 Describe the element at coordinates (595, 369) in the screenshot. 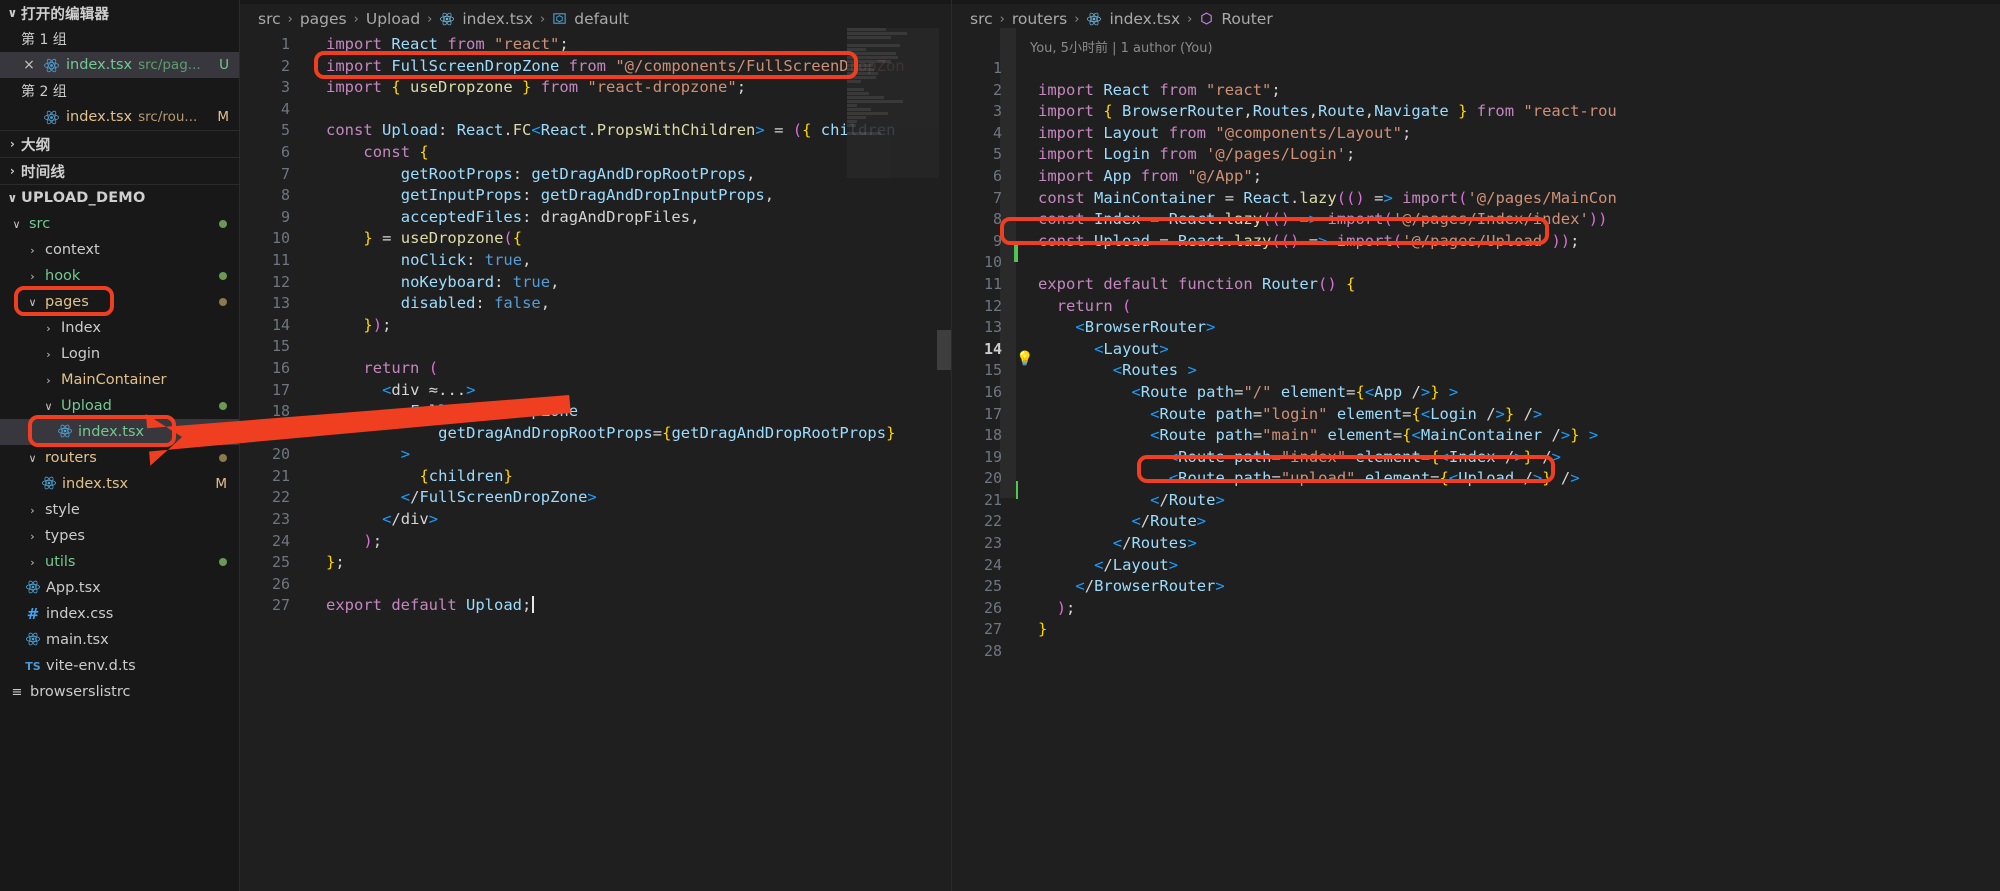

I see `code-line: 16 return (` at that location.